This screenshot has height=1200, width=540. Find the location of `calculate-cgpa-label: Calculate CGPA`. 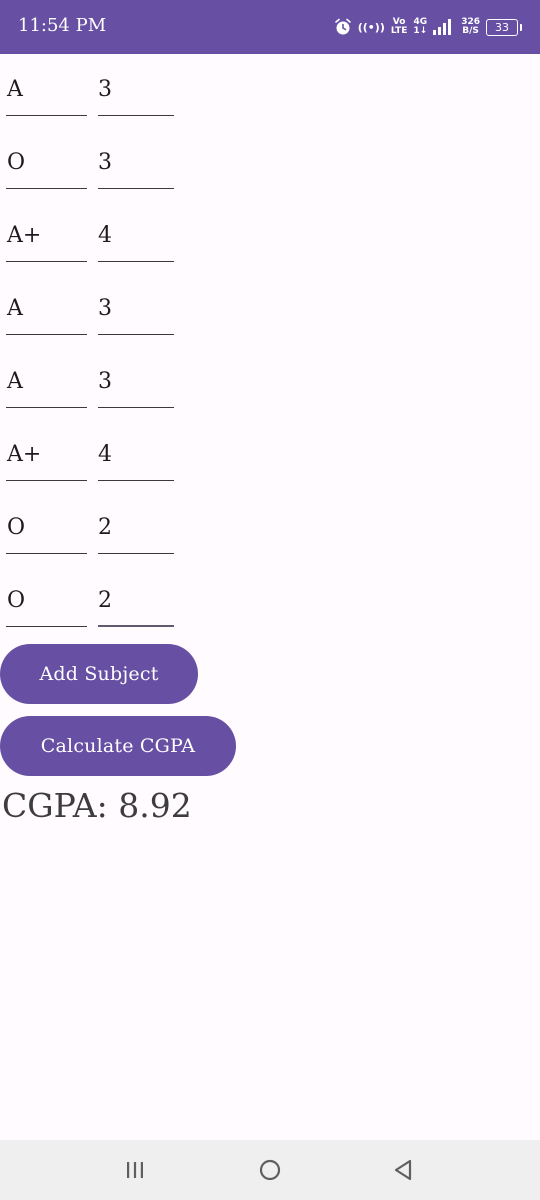

calculate-cgpa-label: Calculate CGPA is located at coordinates (118, 746).